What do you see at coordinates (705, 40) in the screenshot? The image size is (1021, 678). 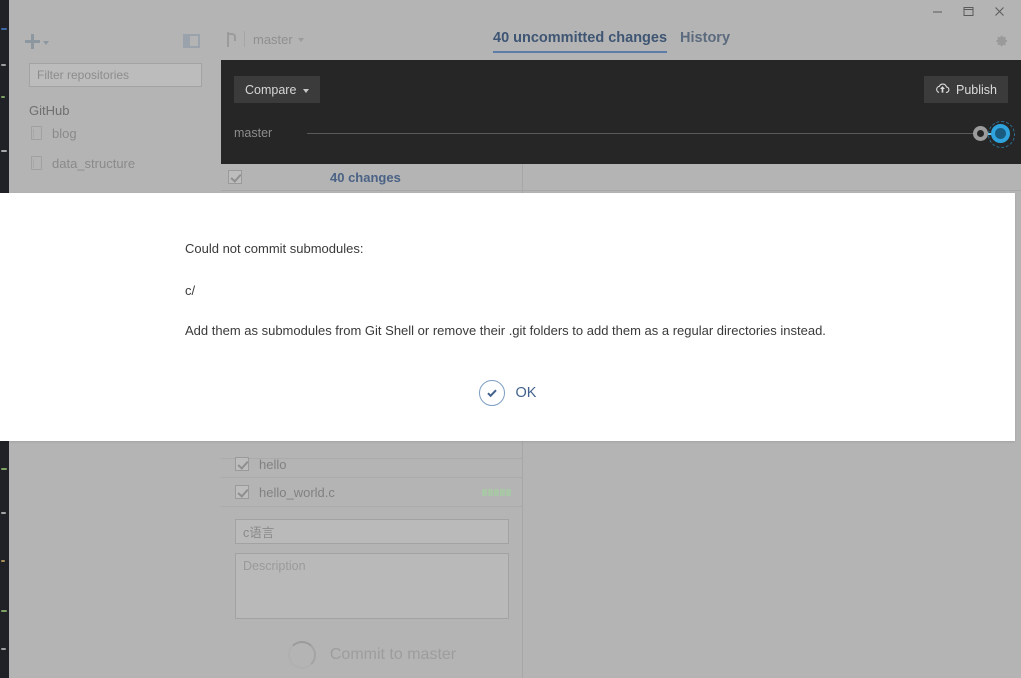 I see `tab-history: History` at bounding box center [705, 40].